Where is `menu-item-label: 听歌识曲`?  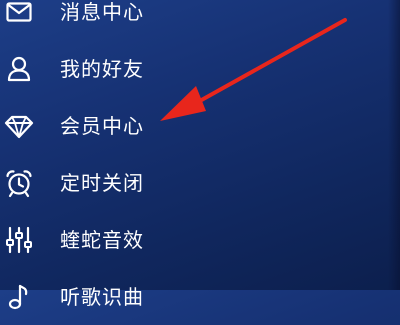 menu-item-label: 听歌识曲 is located at coordinates (102, 297).